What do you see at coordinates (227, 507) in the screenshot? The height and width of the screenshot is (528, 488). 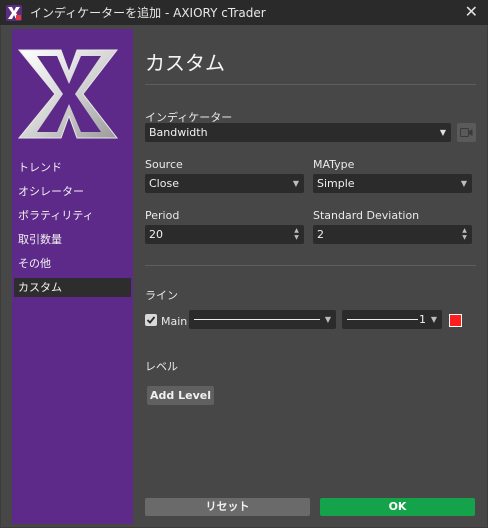 I see `reset-button: リセット` at bounding box center [227, 507].